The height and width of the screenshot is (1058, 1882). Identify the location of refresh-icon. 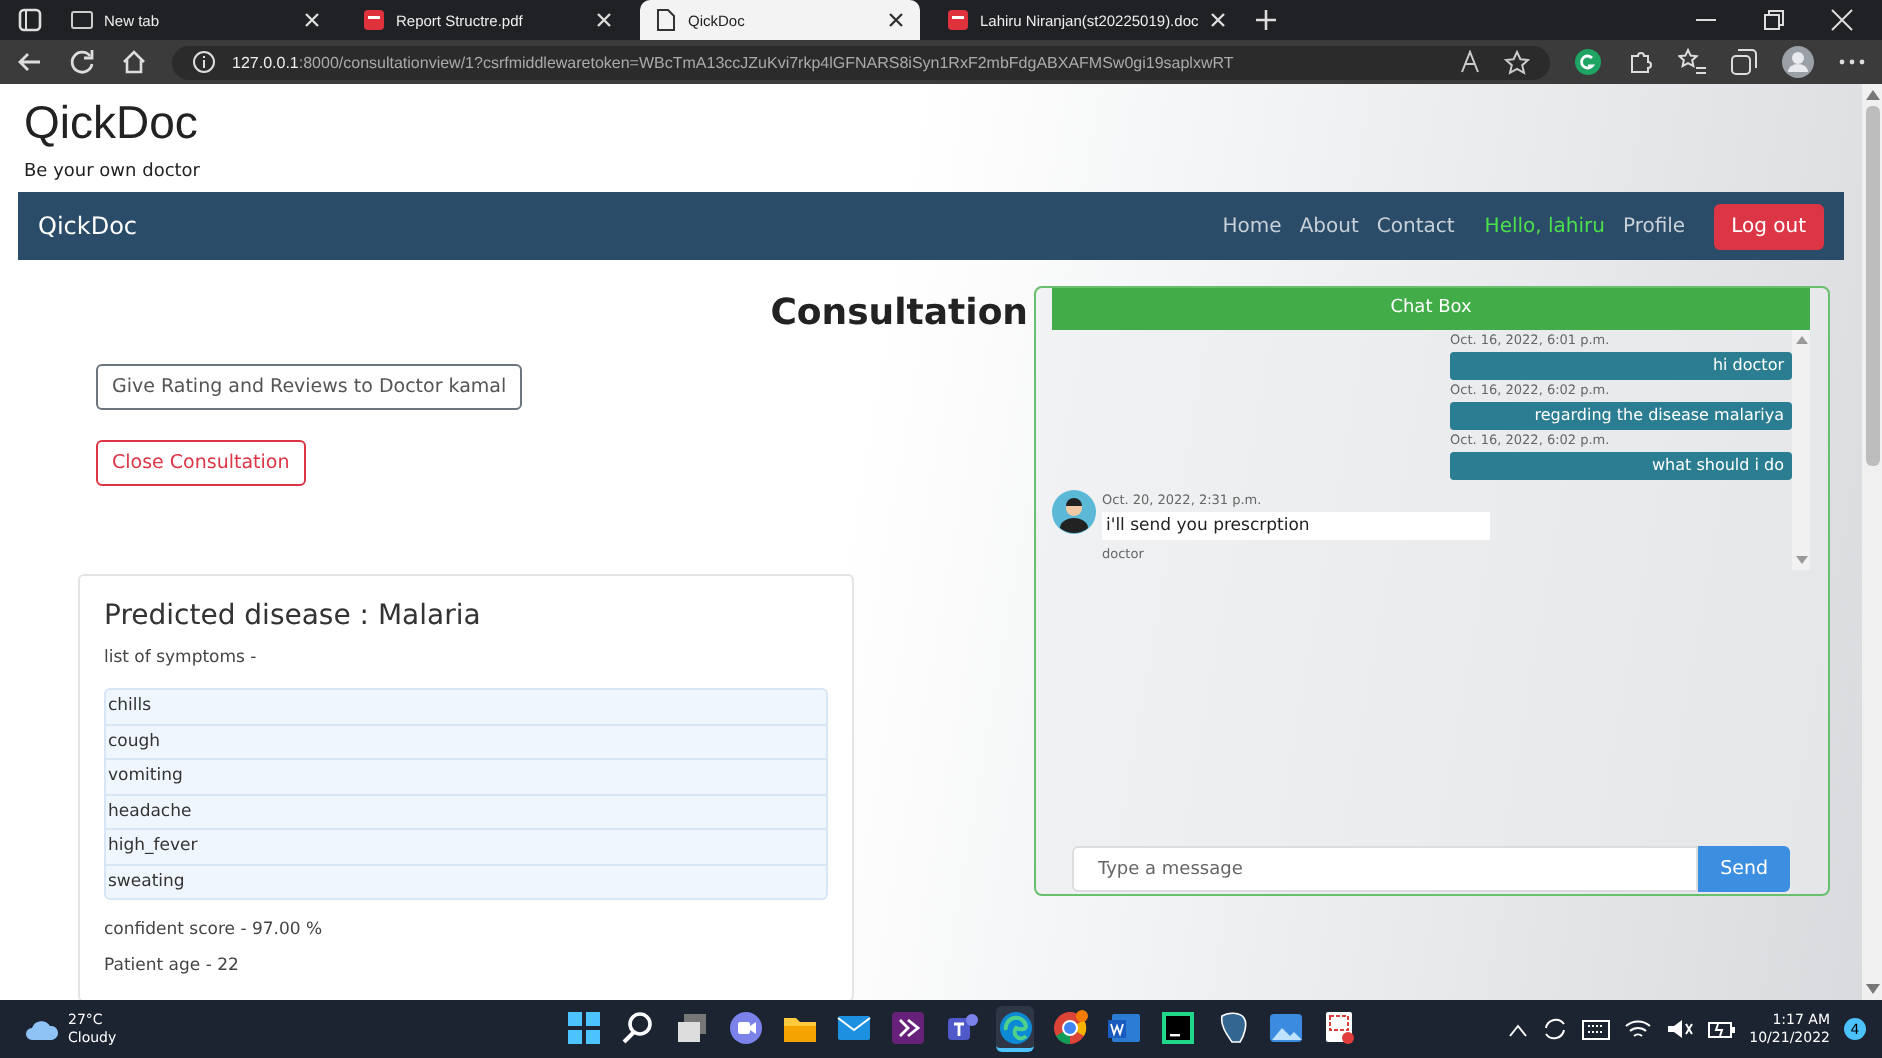
(82, 62).